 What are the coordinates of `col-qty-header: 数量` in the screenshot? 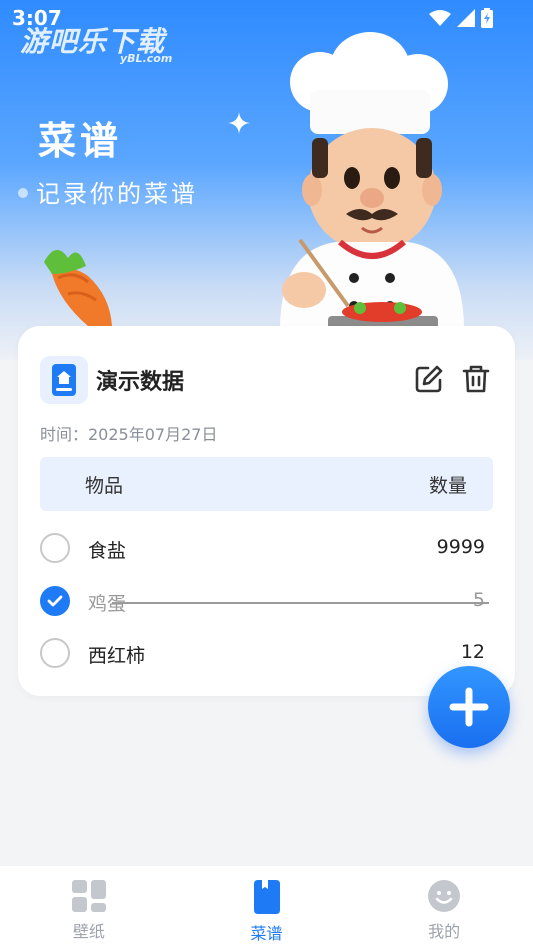 It's located at (447, 485).